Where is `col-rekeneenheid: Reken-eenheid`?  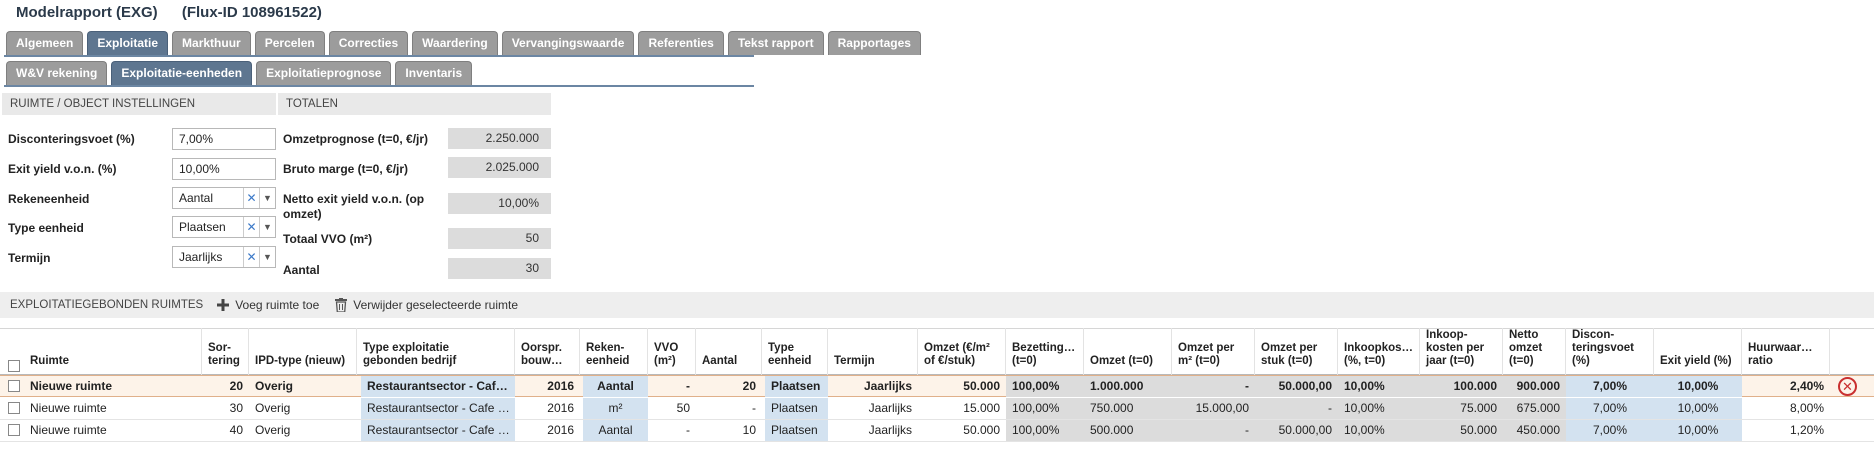 col-rekeneenheid: Reken-eenheid is located at coordinates (614, 351).